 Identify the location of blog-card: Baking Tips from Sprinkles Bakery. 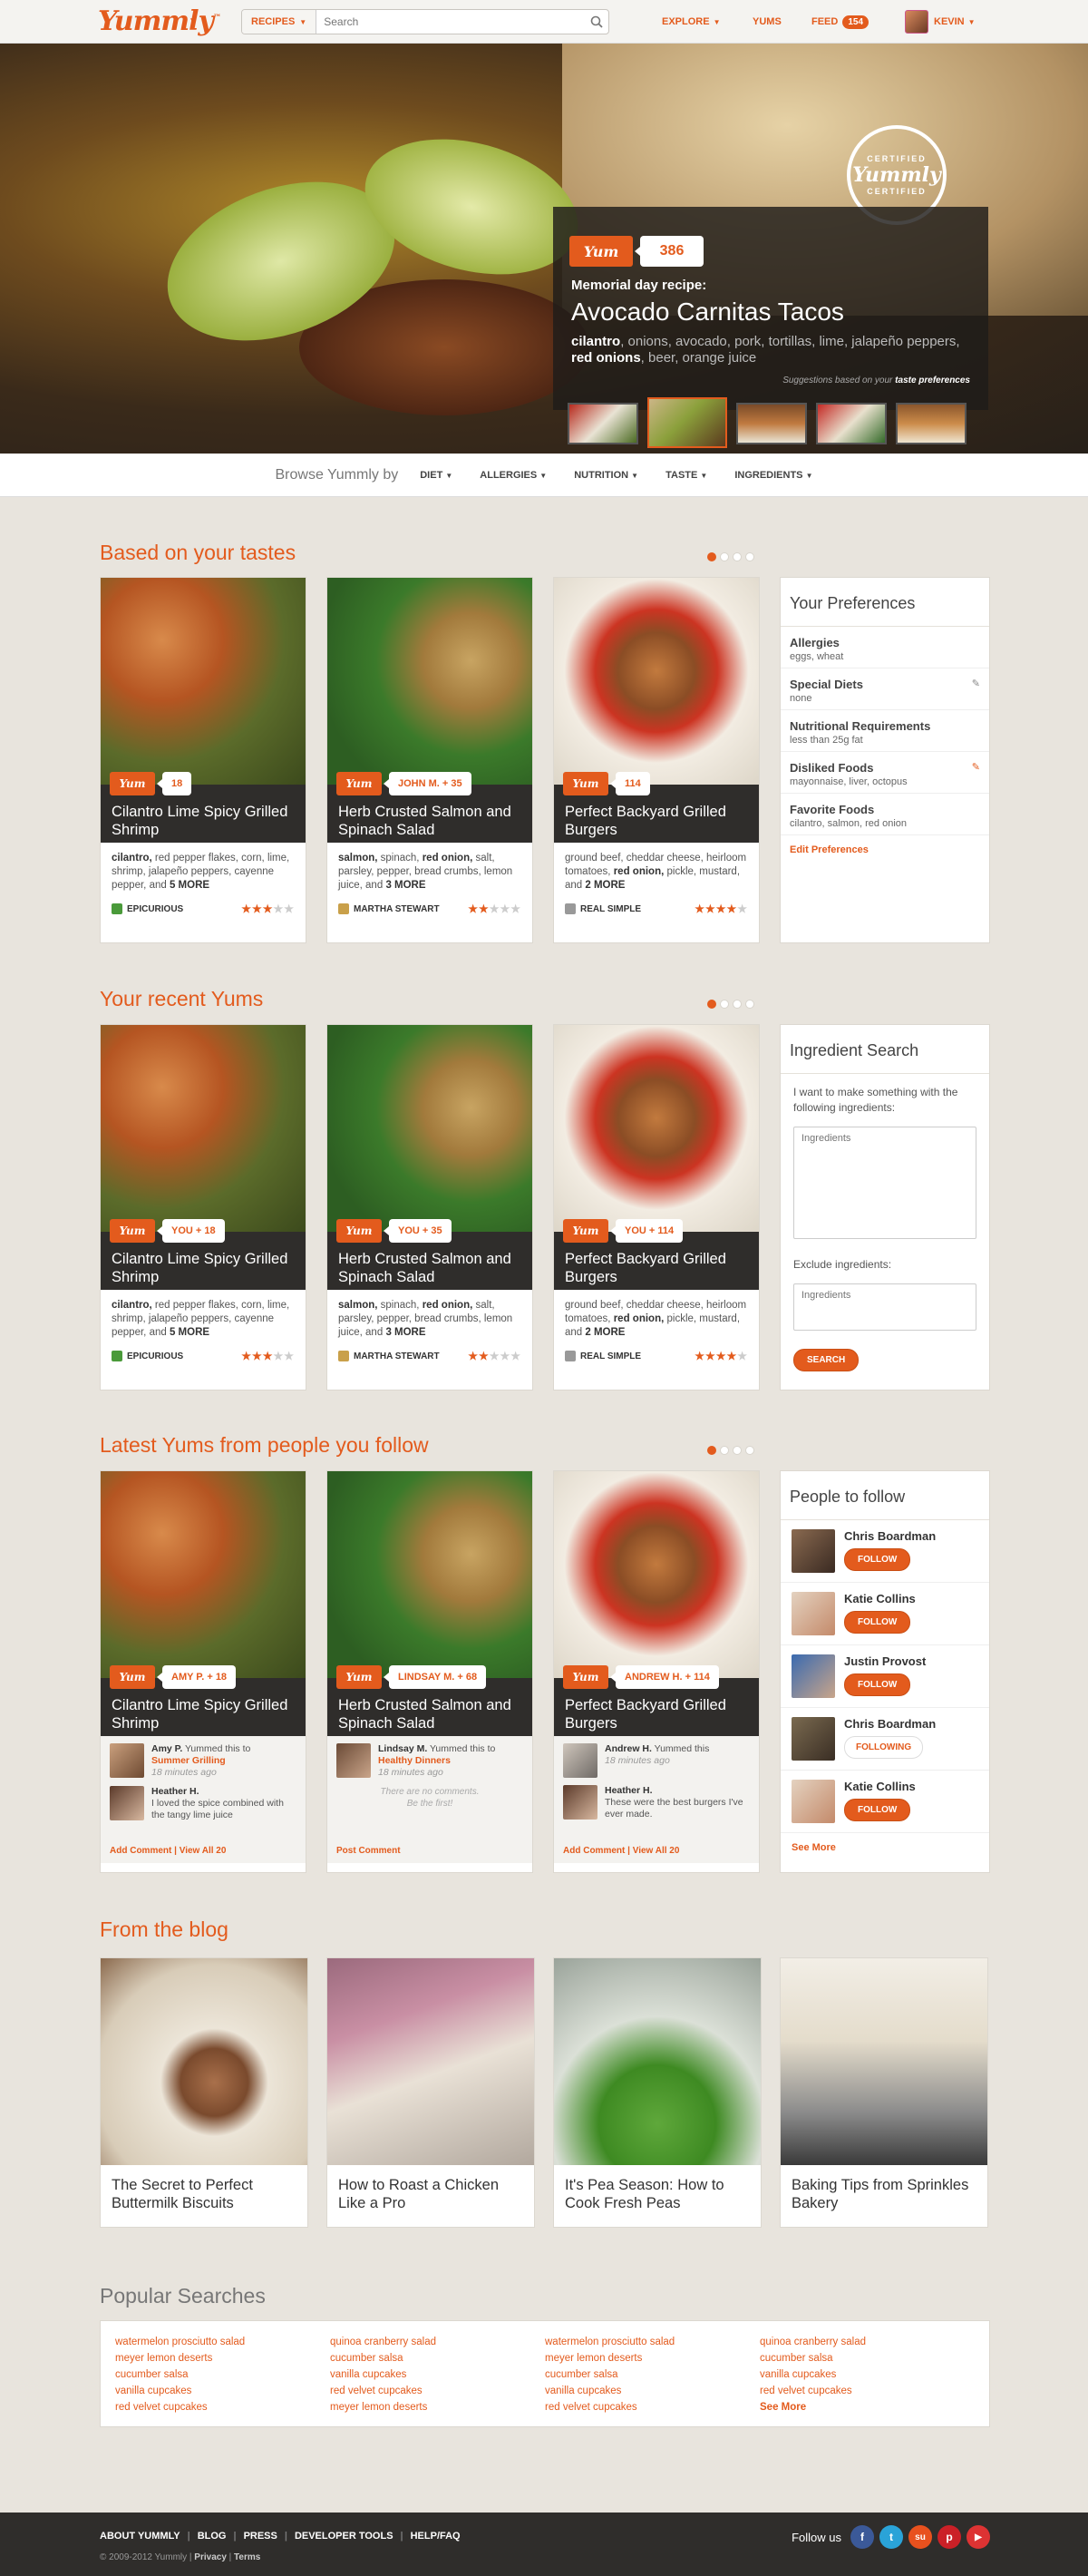
(884, 2092).